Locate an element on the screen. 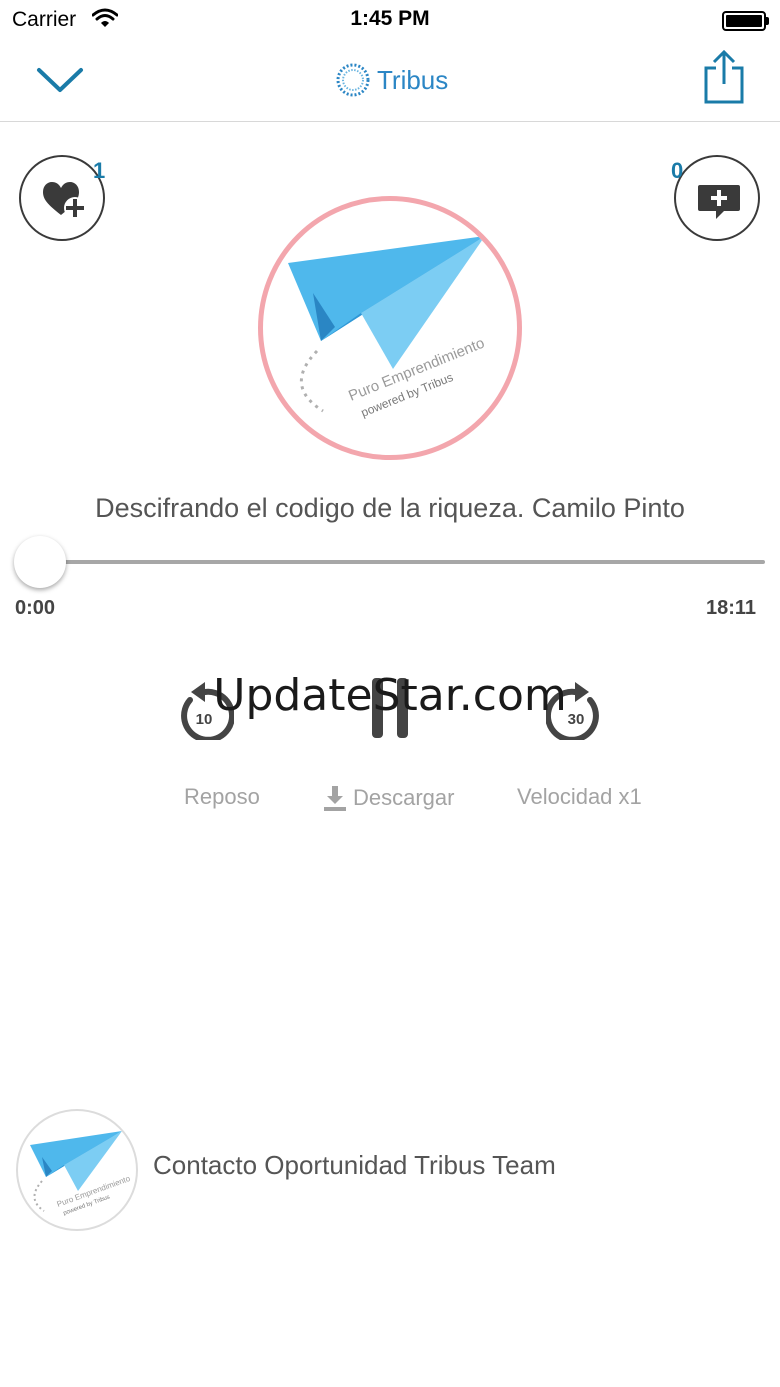 This screenshot has width=780, height=1387. like-count: 1 is located at coordinates (99, 170).